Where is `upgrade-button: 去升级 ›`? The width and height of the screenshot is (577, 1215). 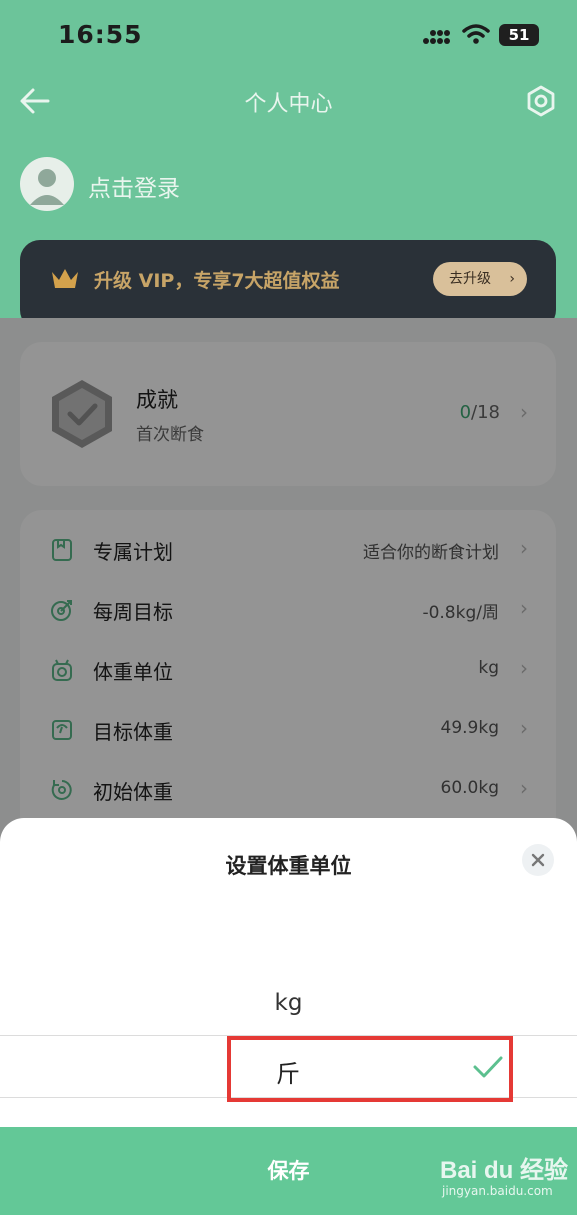
upgrade-button: 去升级 › is located at coordinates (480, 279).